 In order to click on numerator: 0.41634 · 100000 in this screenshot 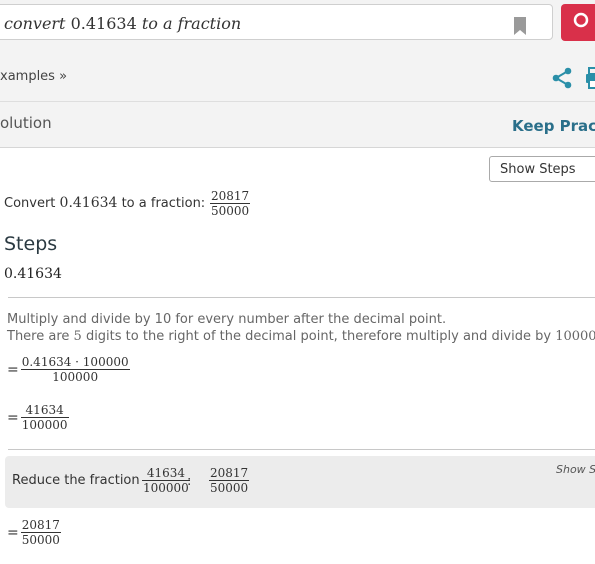, I will do `click(75, 362)`.